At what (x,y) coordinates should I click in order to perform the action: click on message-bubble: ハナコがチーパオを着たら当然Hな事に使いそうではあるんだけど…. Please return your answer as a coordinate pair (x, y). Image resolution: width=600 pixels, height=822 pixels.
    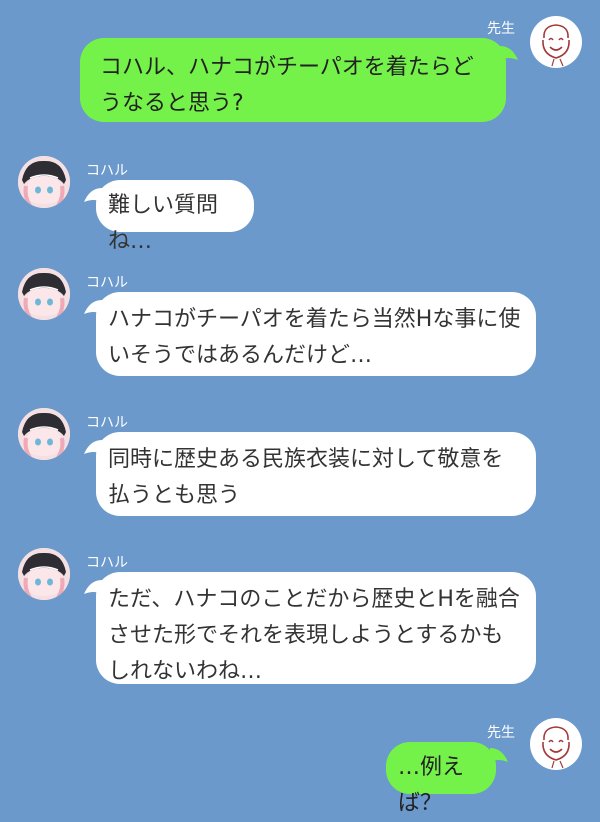
    Looking at the image, I should click on (316, 334).